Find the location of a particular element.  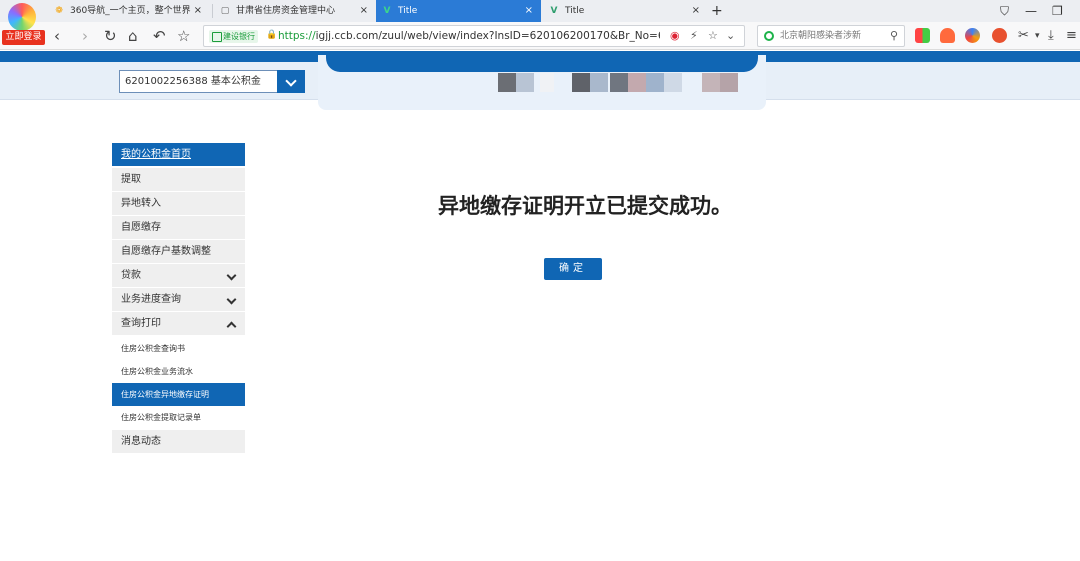

sidebar-item-transfer-in: 异地转入 is located at coordinates (178, 203).